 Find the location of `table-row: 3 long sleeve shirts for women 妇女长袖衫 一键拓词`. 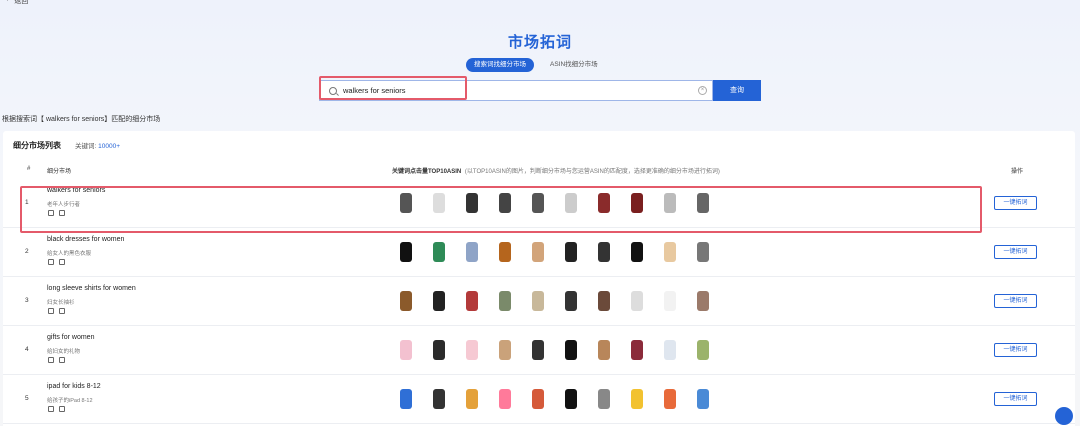

table-row: 3 long sleeve shirts for women 妇女长袖衫 一键拓词 is located at coordinates (539, 301).